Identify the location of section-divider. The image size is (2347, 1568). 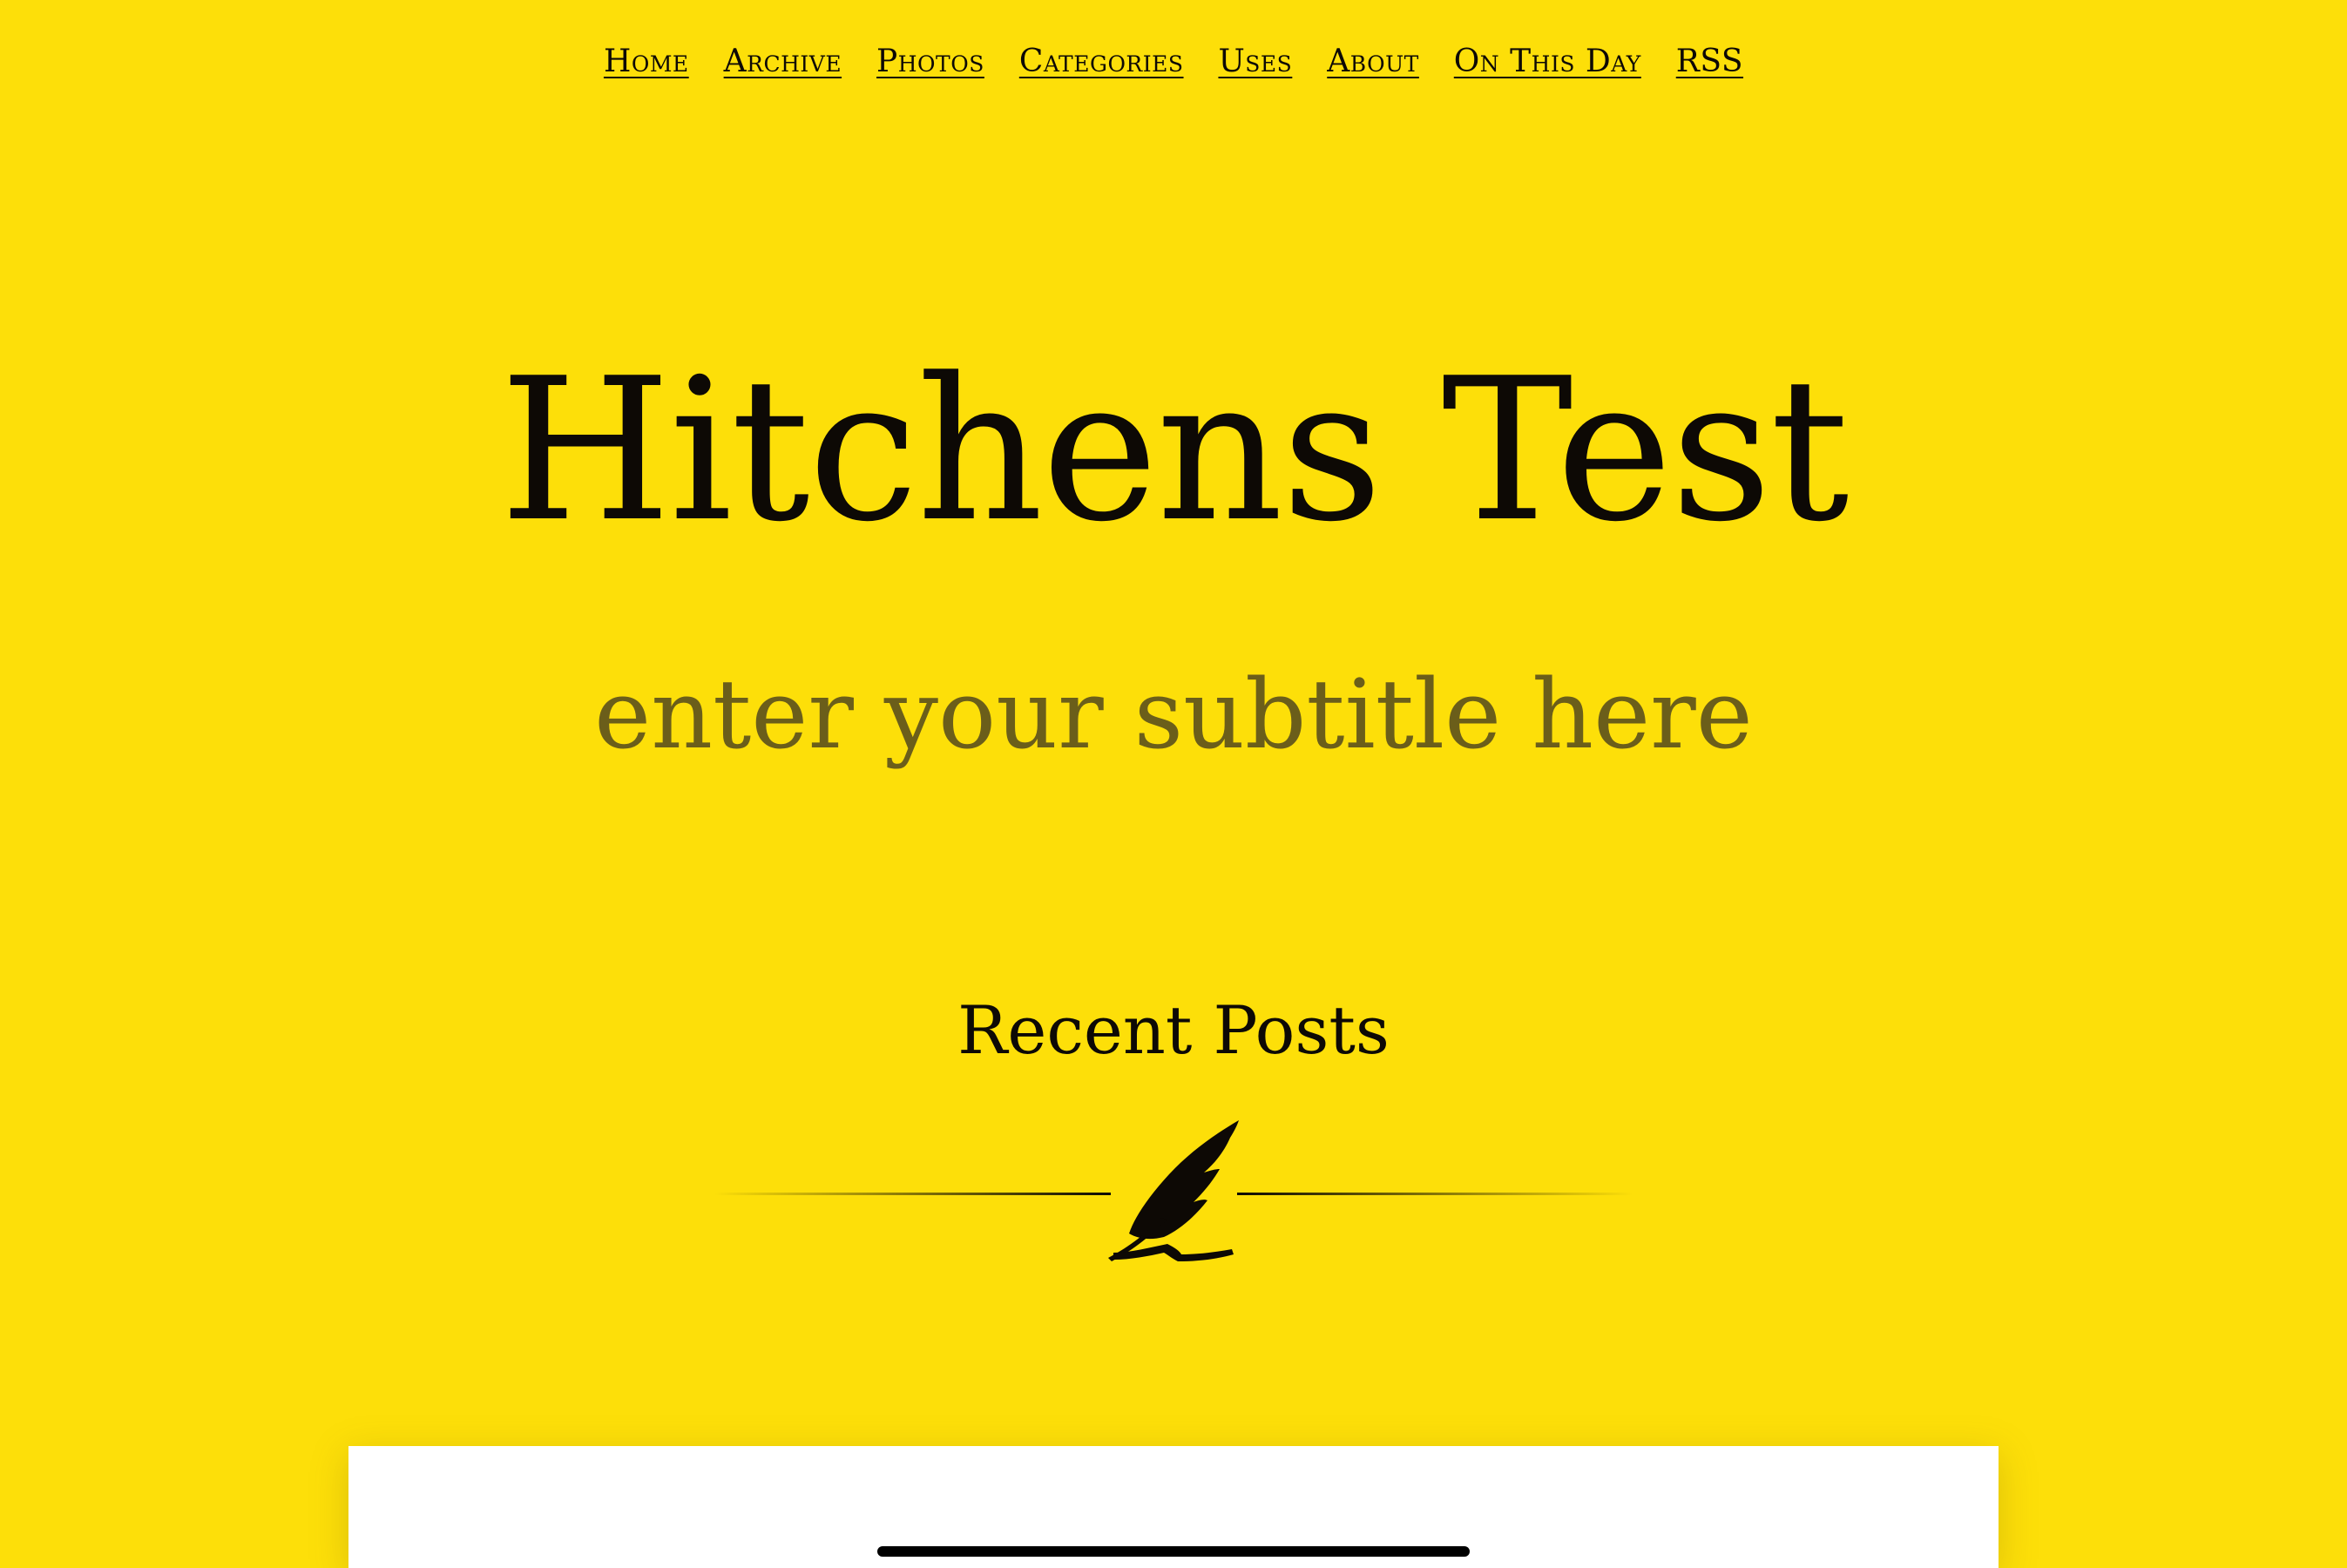
(1173, 1193).